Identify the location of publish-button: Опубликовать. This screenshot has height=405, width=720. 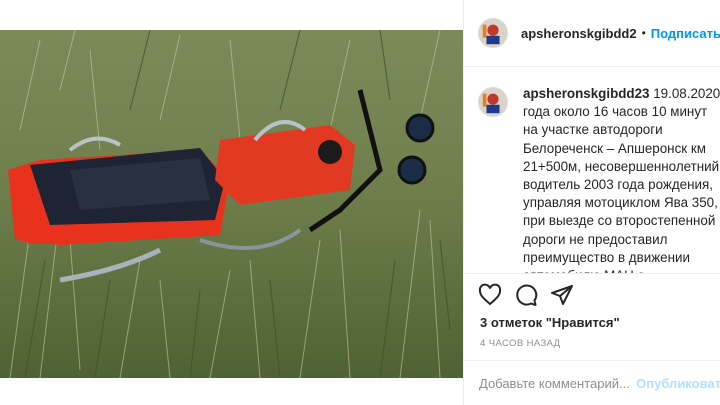
(678, 383).